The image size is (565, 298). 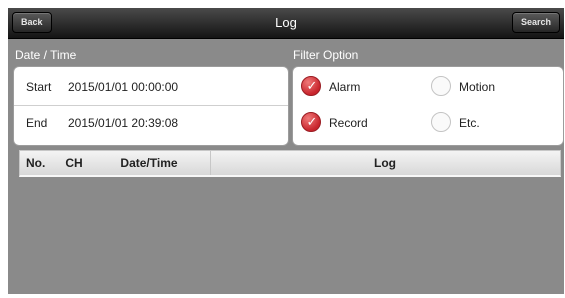 I want to click on top-navigation-bar: Log Back Search, so click(x=286, y=23).